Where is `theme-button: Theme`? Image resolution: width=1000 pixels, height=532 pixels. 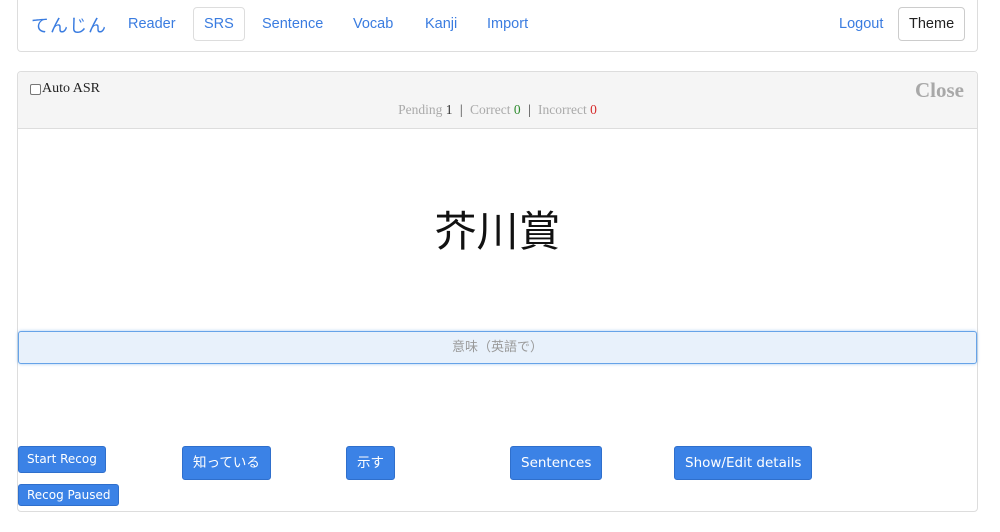 theme-button: Theme is located at coordinates (932, 24).